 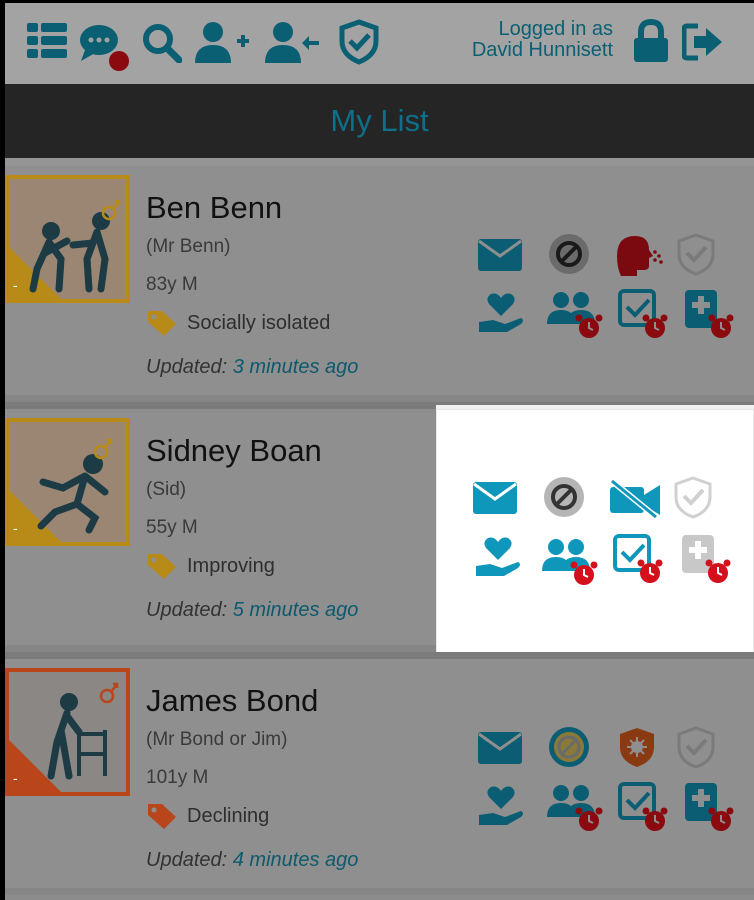 What do you see at coordinates (703, 42) in the screenshot?
I see `logout-icon` at bounding box center [703, 42].